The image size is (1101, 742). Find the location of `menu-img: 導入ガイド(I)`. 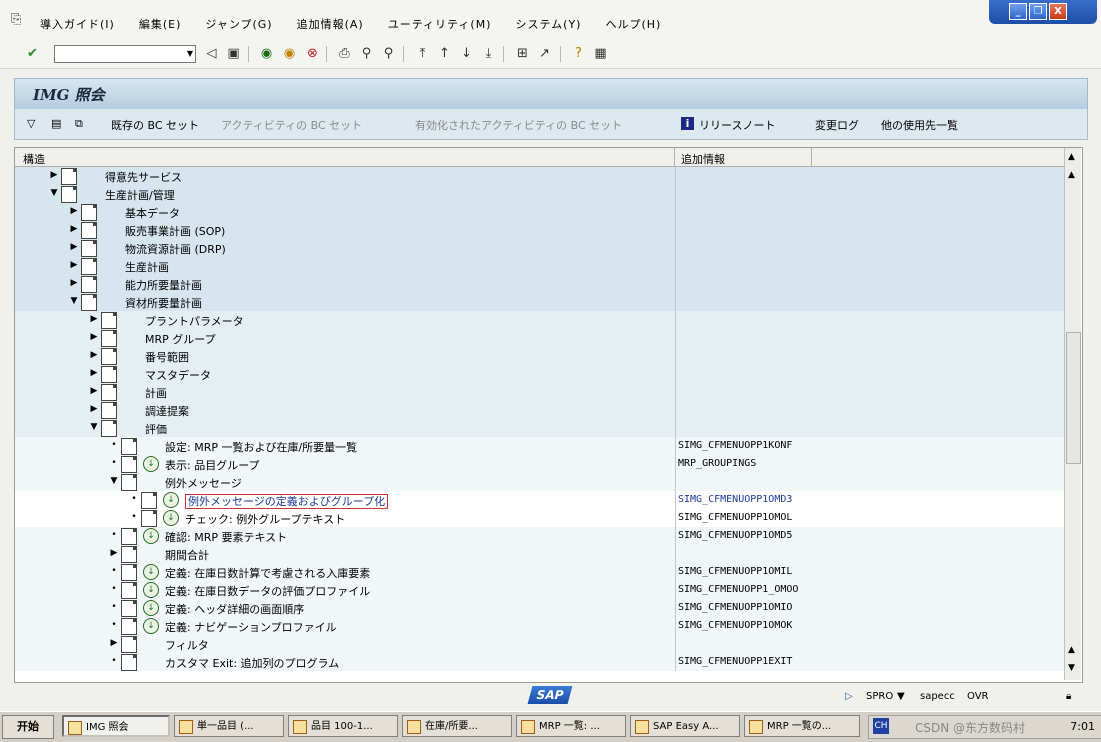

menu-img: 導入ガイド(I) is located at coordinates (77, 24).